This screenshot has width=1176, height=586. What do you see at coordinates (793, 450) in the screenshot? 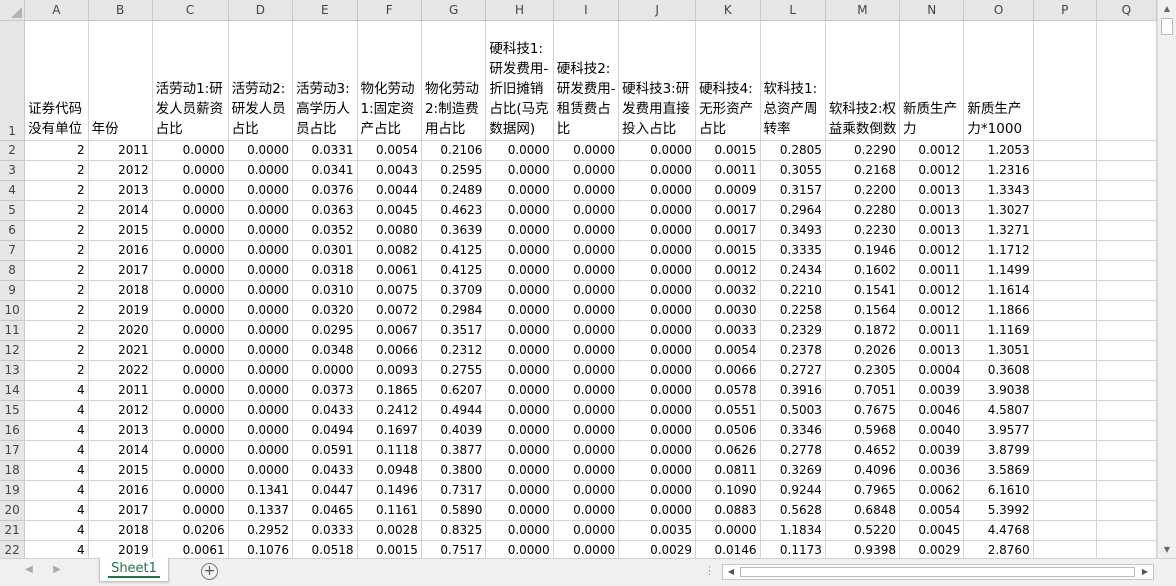
I see `cell: 0.2778` at bounding box center [793, 450].